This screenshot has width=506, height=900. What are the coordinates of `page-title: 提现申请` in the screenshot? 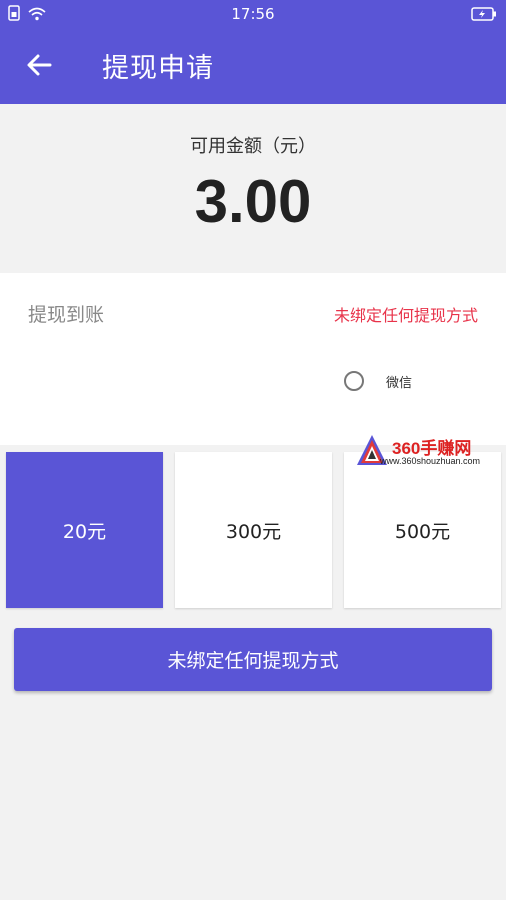 It's located at (158, 68).